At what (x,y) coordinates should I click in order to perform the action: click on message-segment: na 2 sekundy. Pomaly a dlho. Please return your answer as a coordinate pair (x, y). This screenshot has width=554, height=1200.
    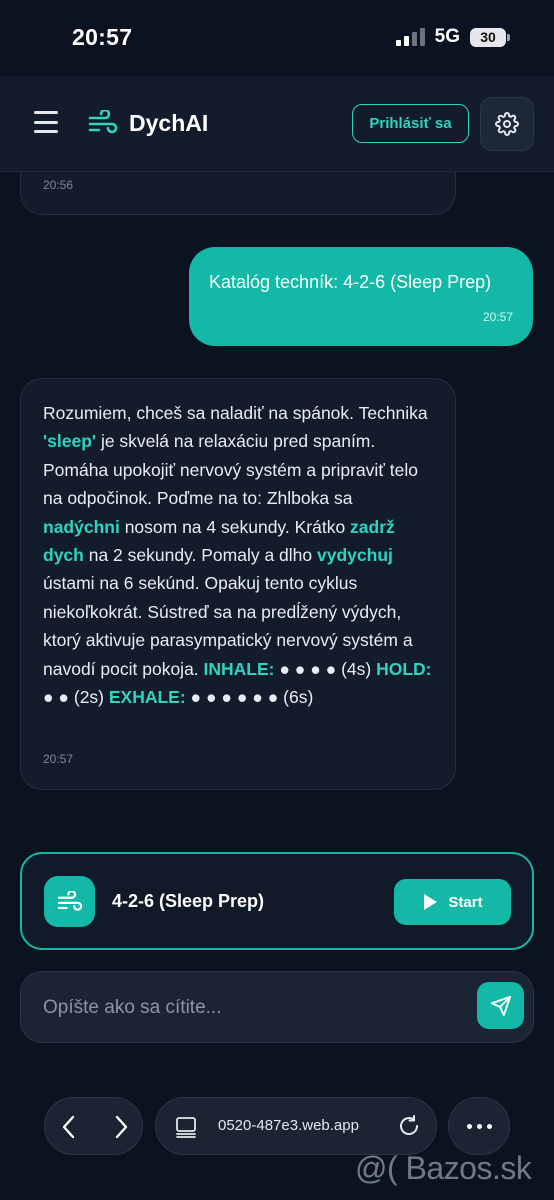
    Looking at the image, I should click on (200, 555).